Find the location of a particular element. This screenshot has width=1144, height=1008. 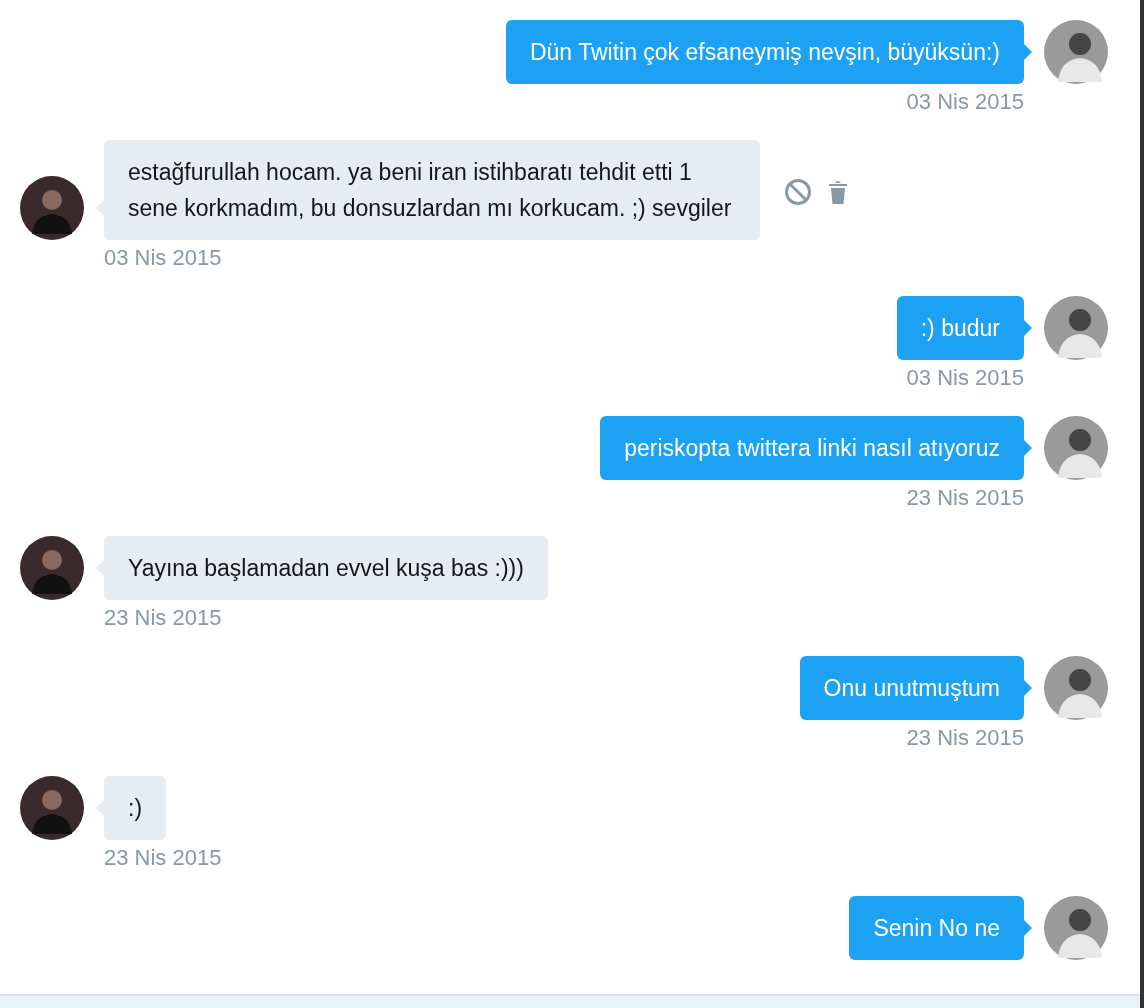

message-text: Yayına başlamadan evvel kuşa bas :))) is located at coordinates (326, 568).